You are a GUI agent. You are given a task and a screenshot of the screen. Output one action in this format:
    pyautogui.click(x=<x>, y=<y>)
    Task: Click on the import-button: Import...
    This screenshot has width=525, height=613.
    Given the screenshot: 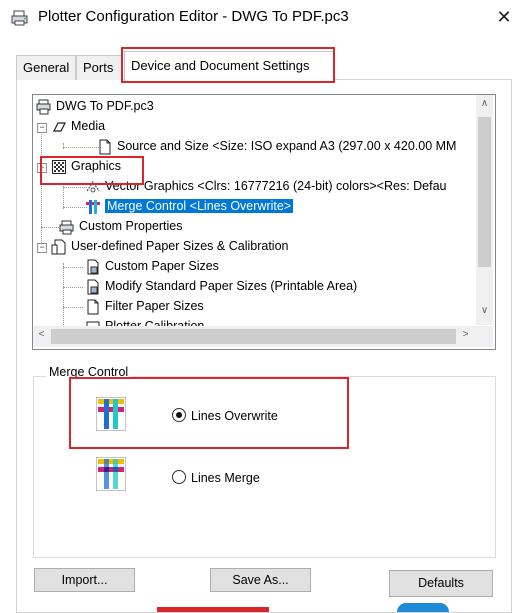 What is the action you would take?
    pyautogui.click(x=84, y=580)
    